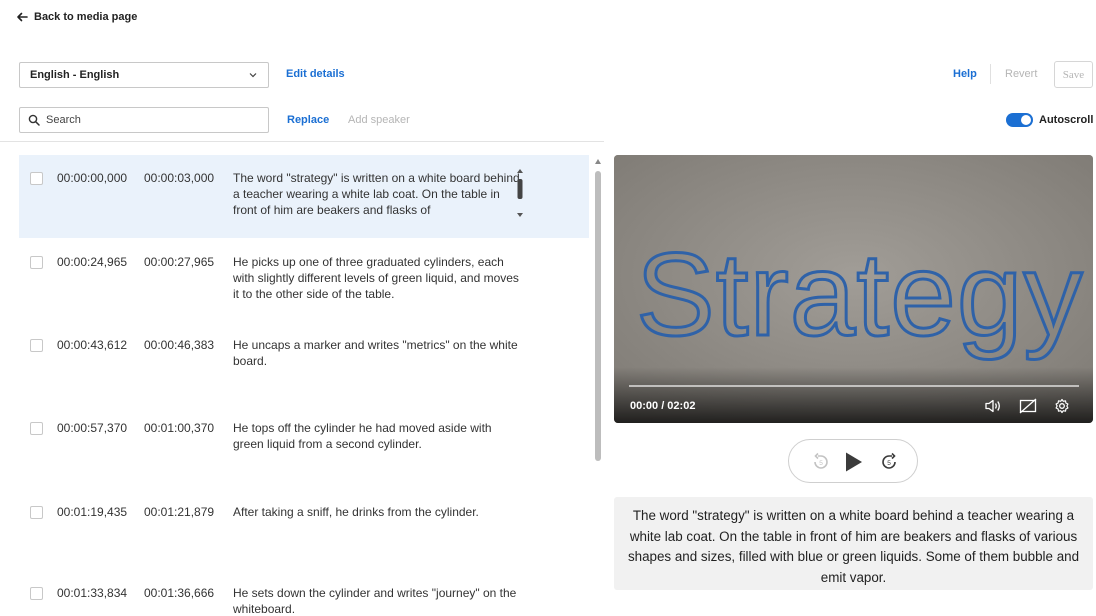 This screenshot has height=616, width=1096. Describe the element at coordinates (302, 141) in the screenshot. I see `header-divider` at that location.